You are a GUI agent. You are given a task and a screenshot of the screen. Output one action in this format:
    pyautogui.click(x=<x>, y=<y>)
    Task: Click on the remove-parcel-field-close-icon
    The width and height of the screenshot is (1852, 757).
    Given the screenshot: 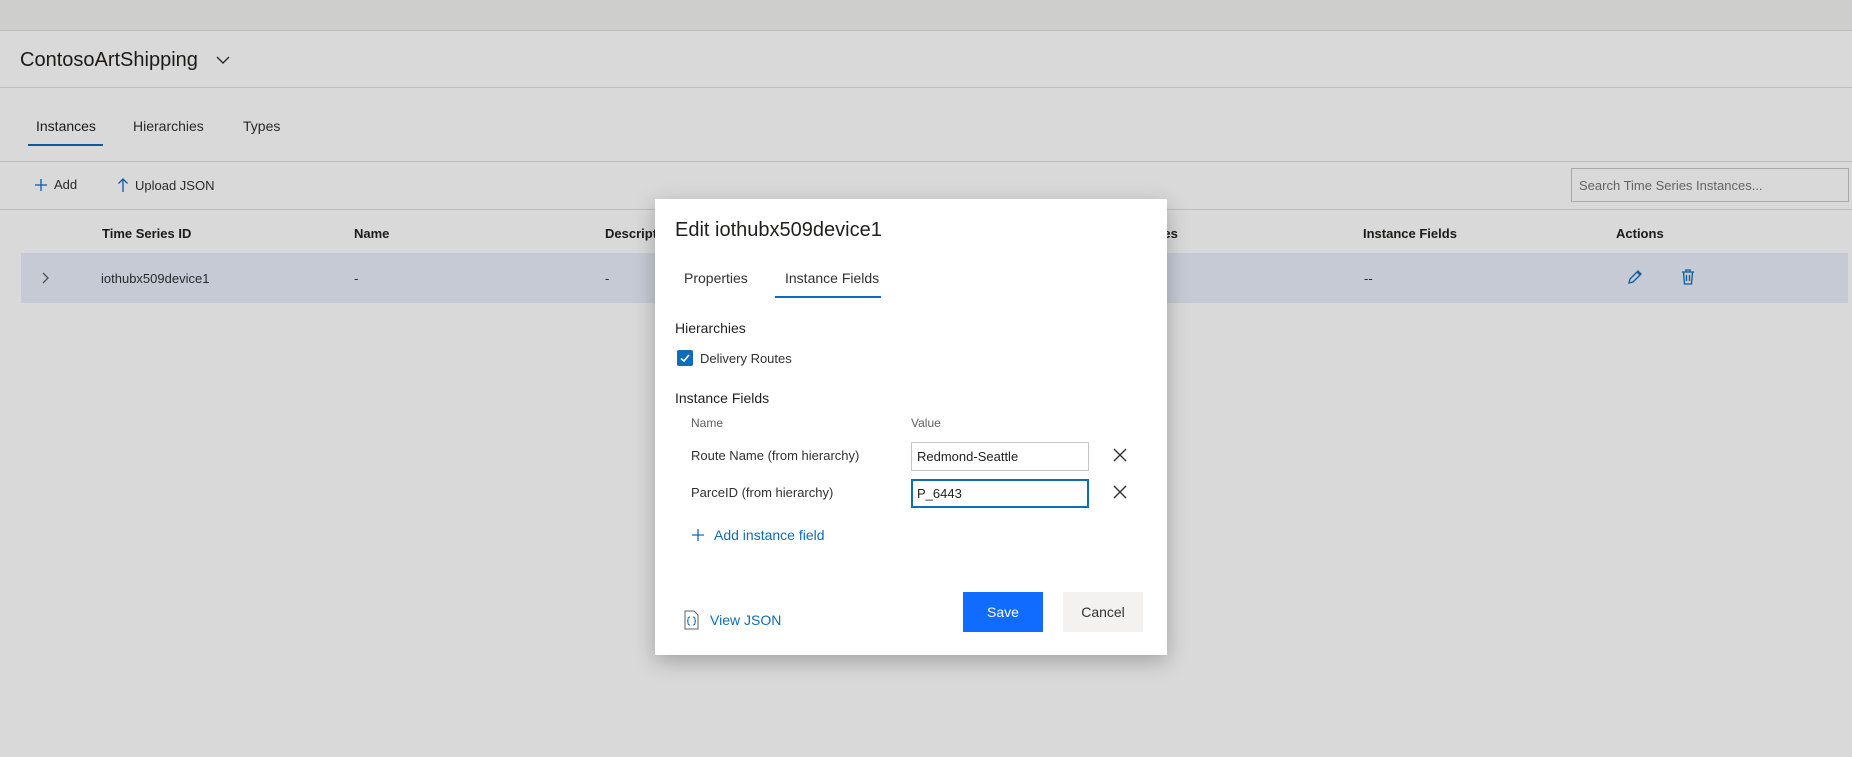 What is the action you would take?
    pyautogui.click(x=1120, y=494)
    